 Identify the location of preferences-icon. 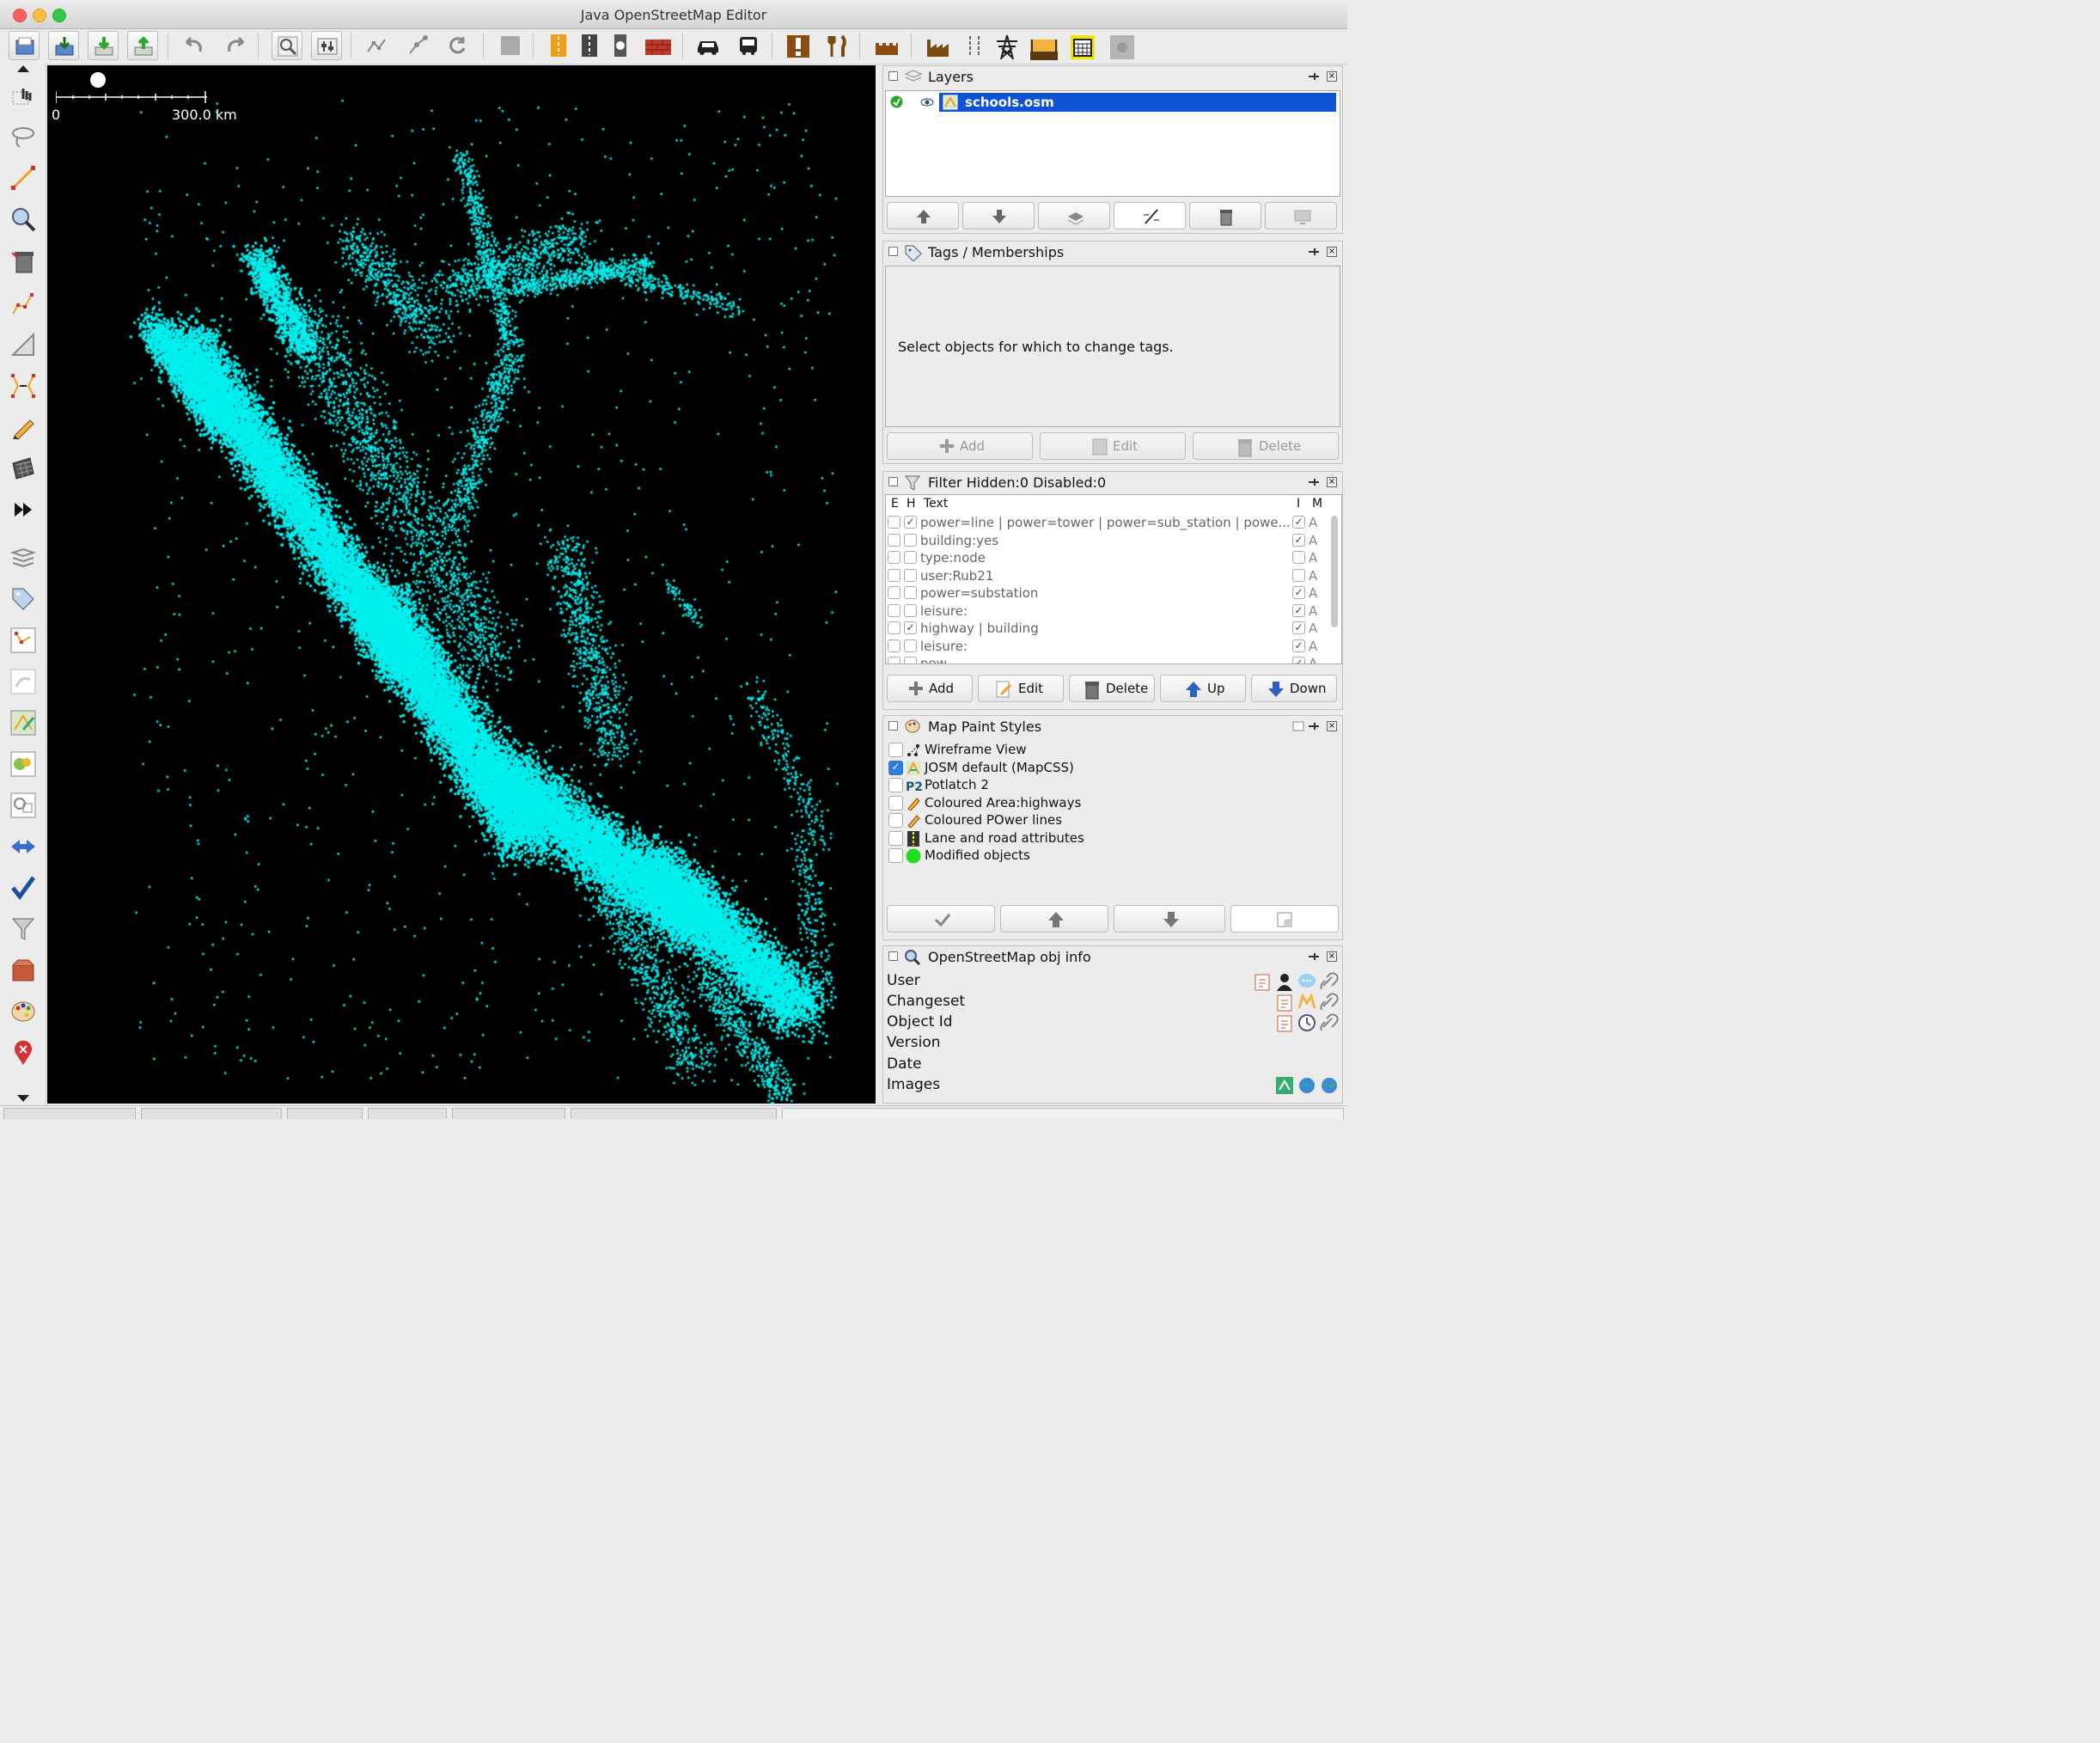
(1298, 726).